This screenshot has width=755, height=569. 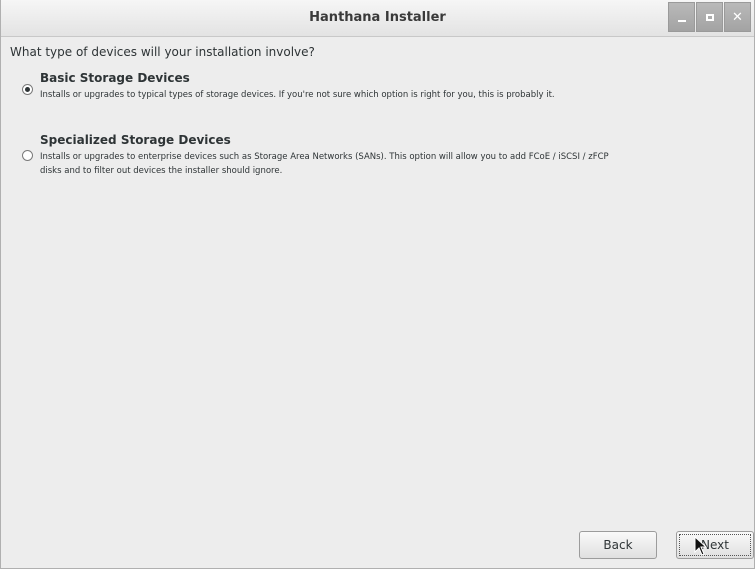 I want to click on title-bar: Hanthana Installer ✕, so click(x=377, y=18).